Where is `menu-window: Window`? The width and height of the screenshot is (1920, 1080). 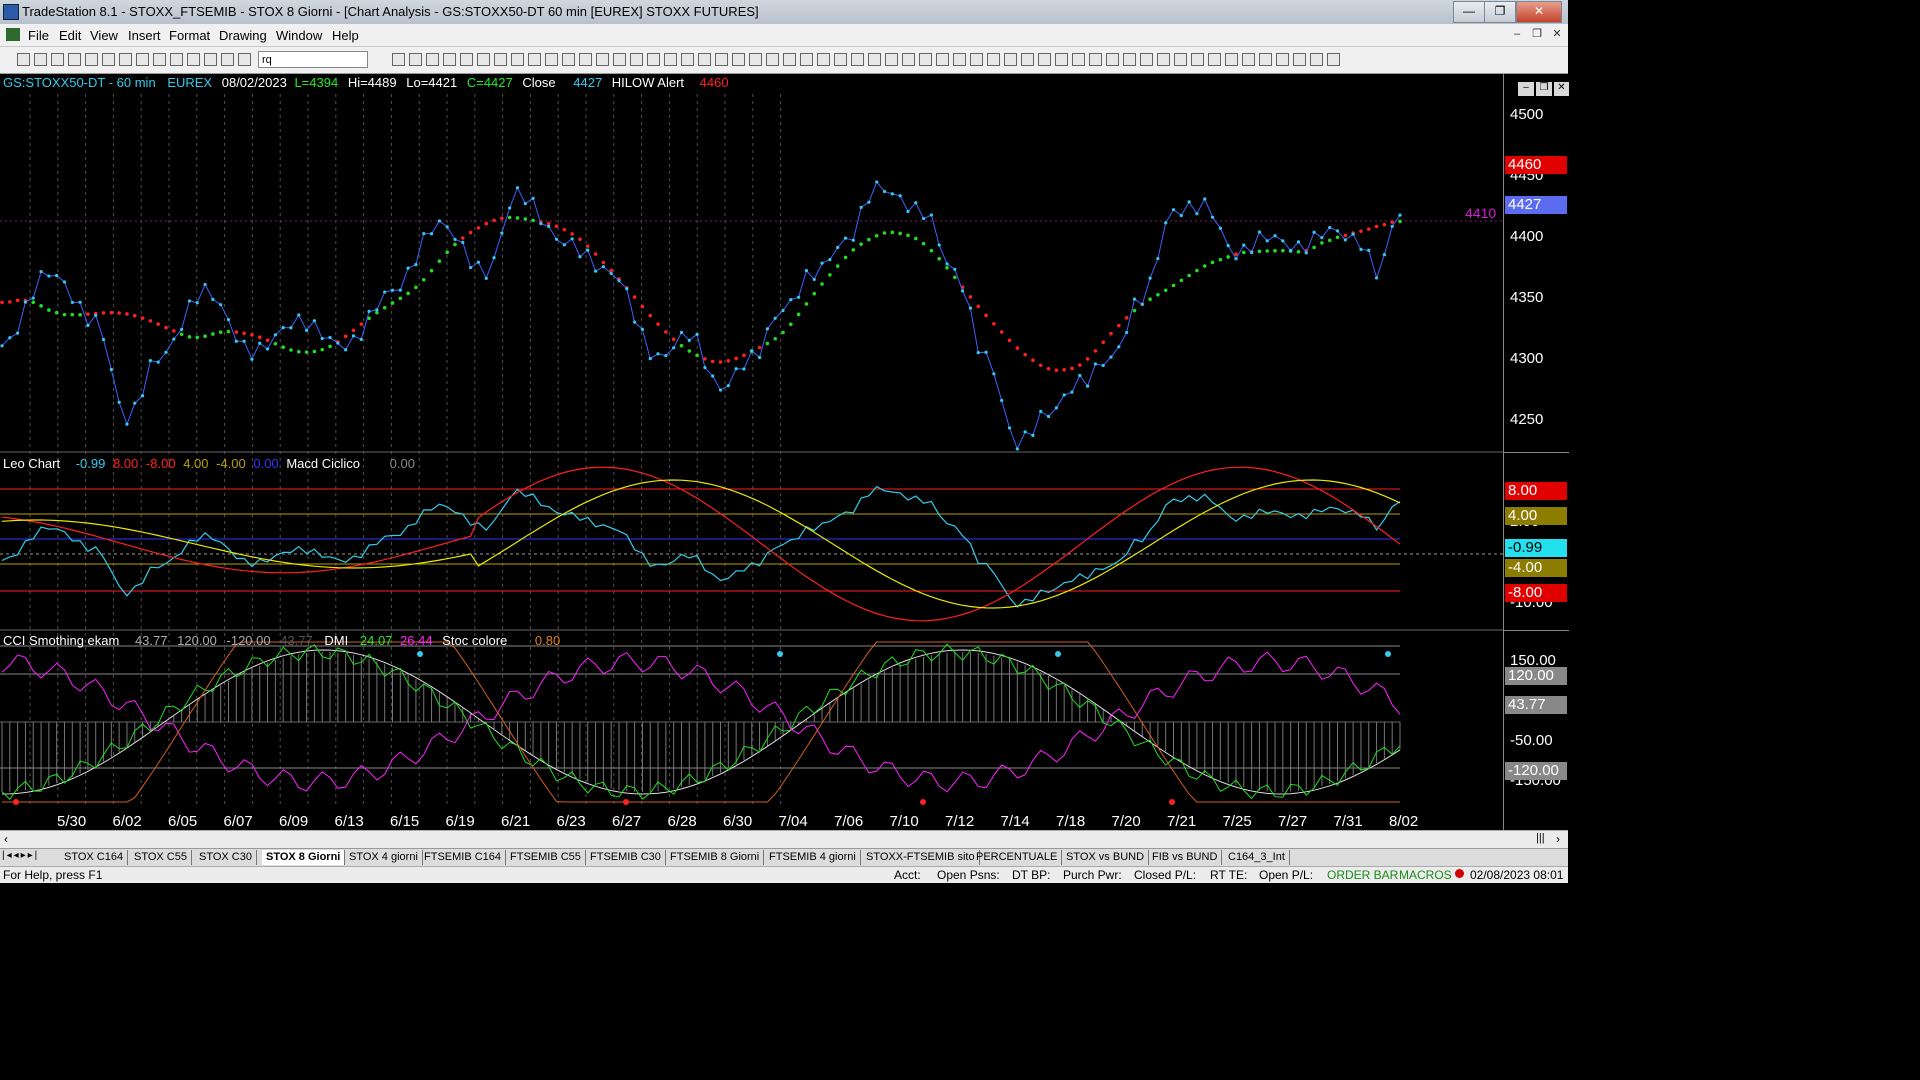
menu-window: Window is located at coordinates (299, 35).